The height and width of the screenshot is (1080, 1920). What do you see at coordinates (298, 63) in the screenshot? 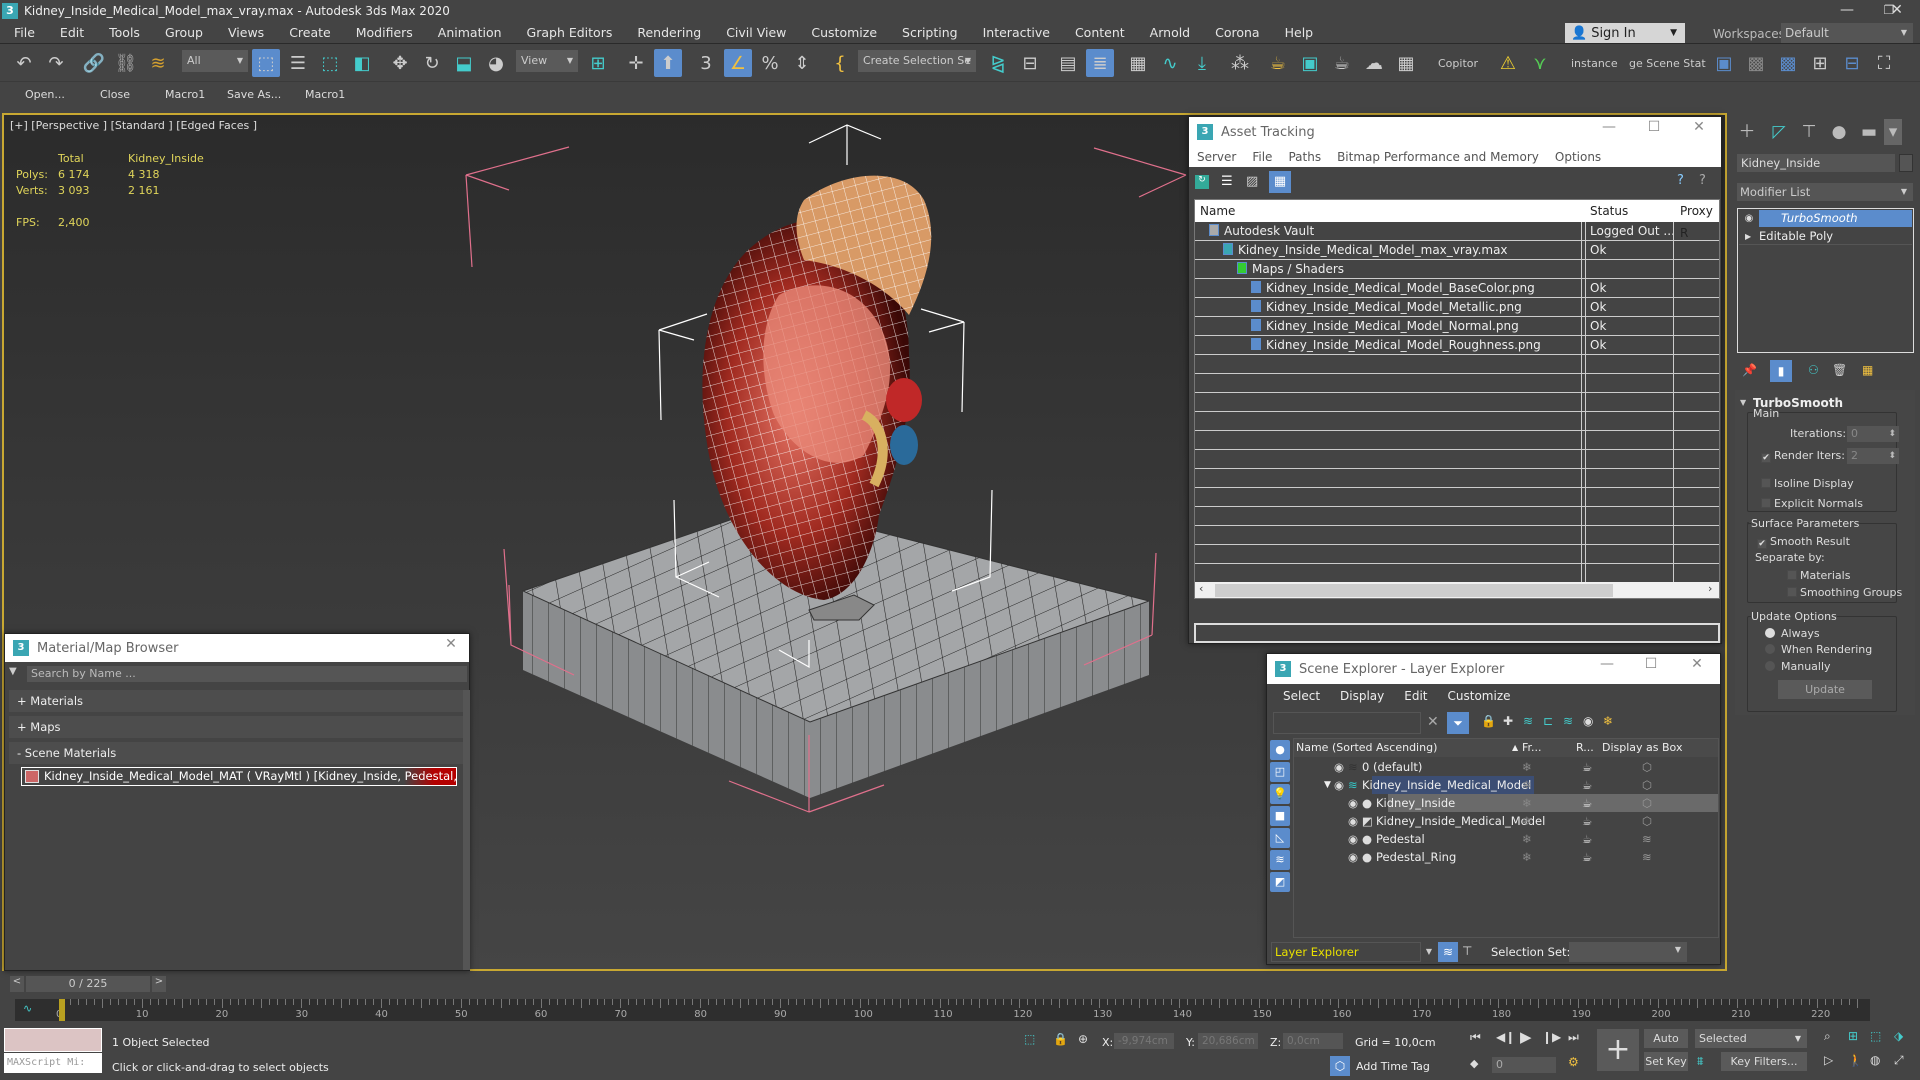
I see `select-by-name-icon: ☰` at bounding box center [298, 63].